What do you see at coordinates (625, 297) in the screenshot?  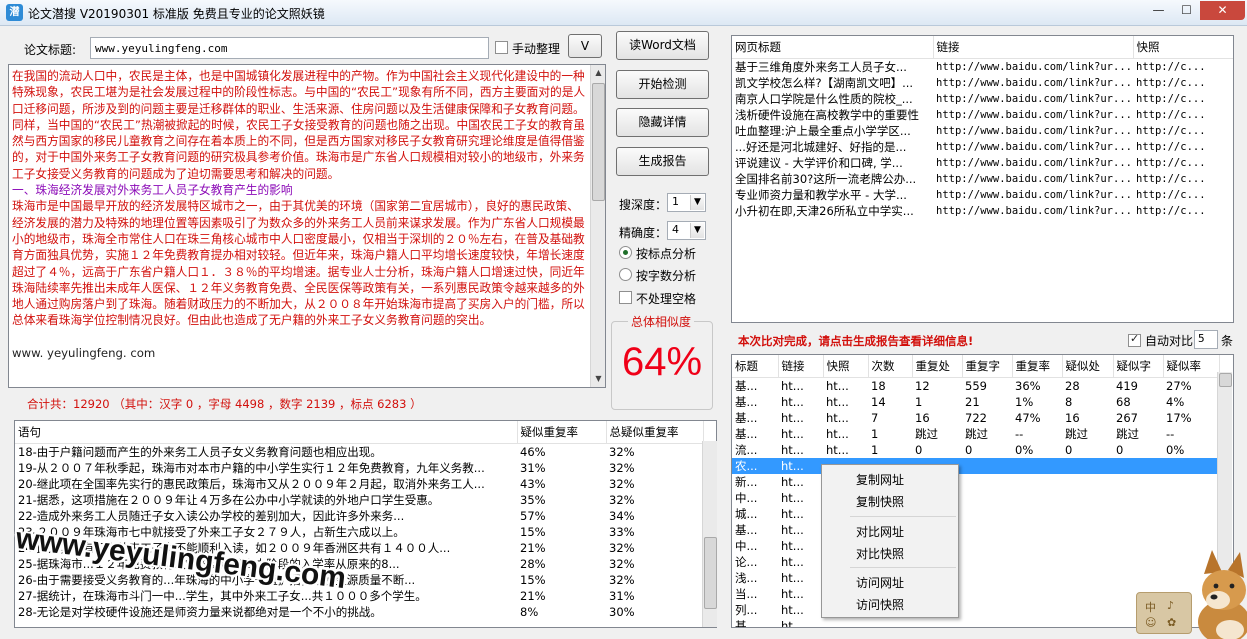 I see `no-space-checkbox` at bounding box center [625, 297].